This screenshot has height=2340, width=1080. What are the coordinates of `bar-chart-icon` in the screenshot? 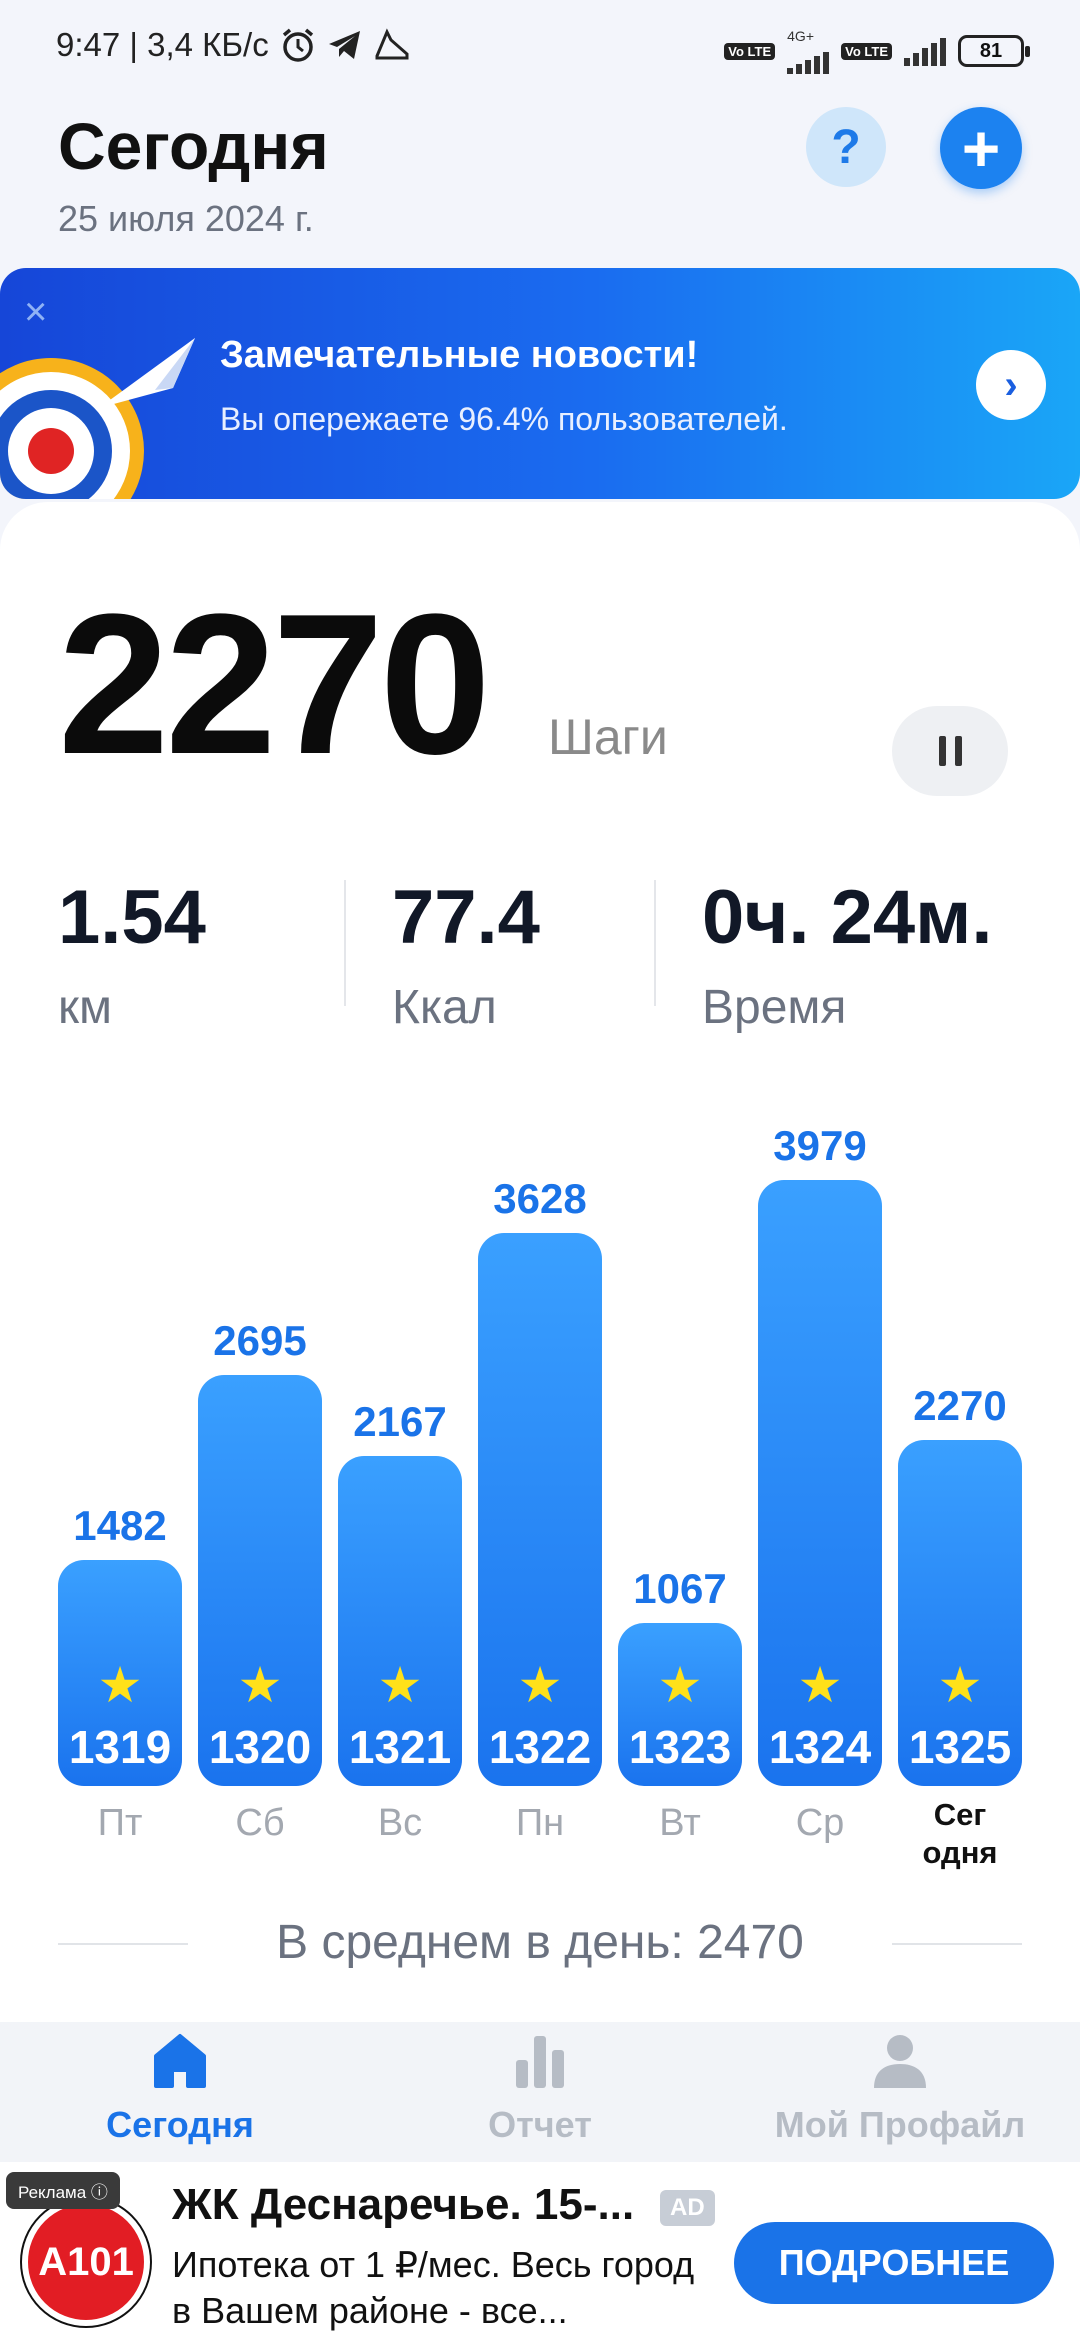 It's located at (540, 2062).